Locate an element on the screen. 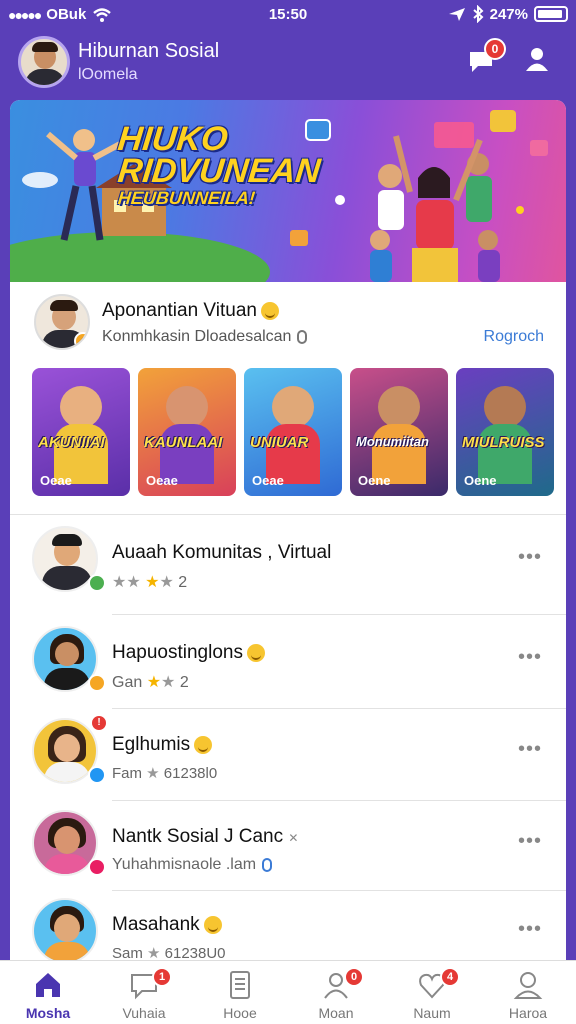 This screenshot has height=1024, width=576. list-item-meta: Sam ★ 61238U0 is located at coordinates (169, 952).